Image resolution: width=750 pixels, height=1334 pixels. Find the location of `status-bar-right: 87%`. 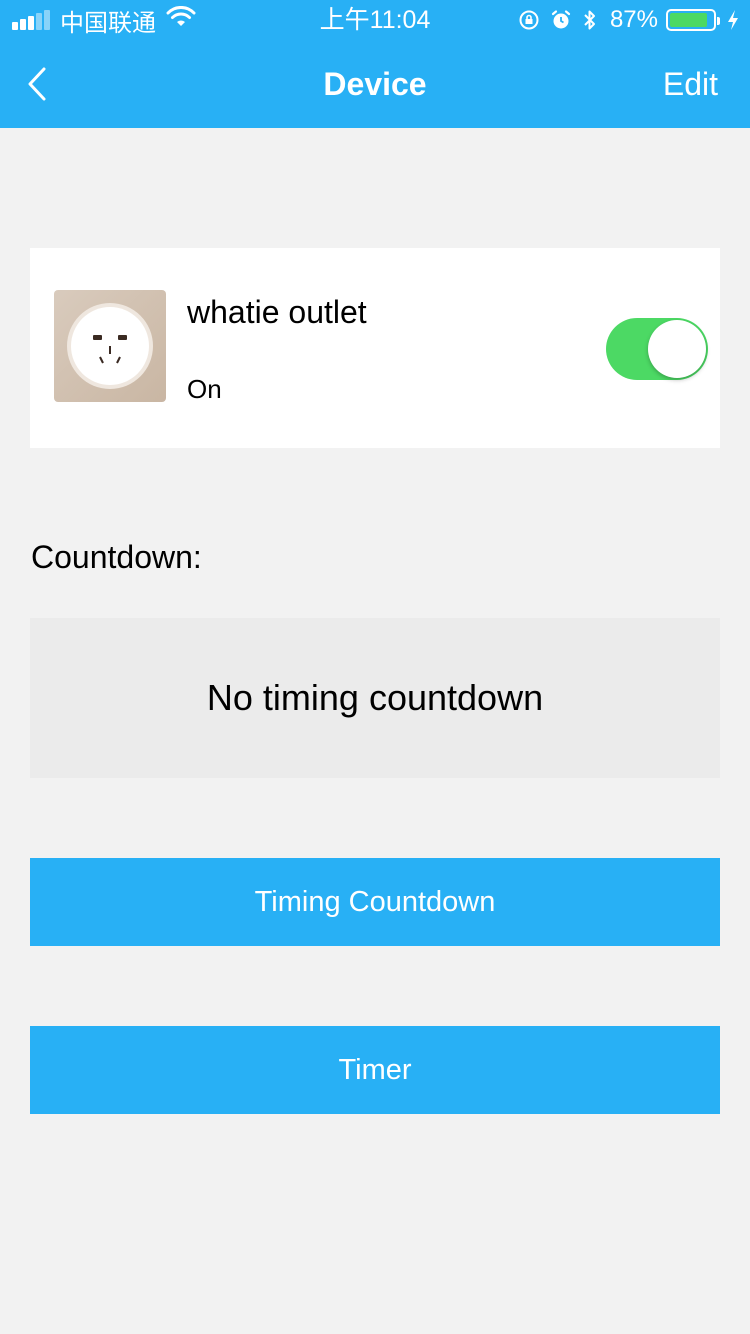

status-bar-right: 87% is located at coordinates (624, 20).